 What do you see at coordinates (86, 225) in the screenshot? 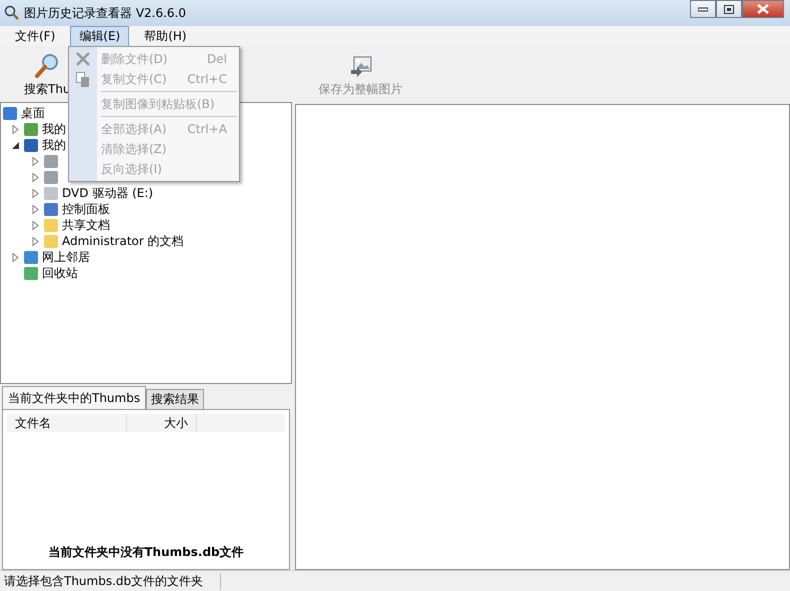
I see `tree-item: 共享文档` at bounding box center [86, 225].